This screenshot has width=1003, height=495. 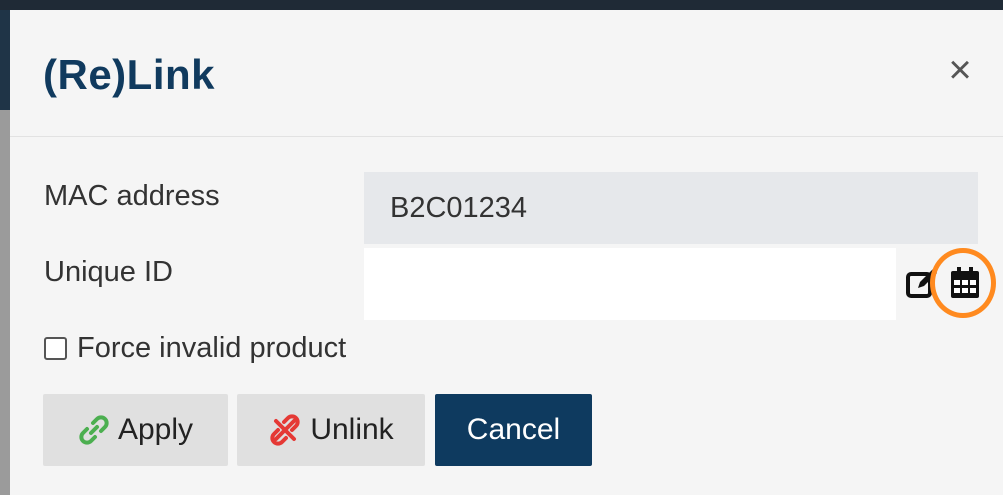 I want to click on close-icon: ×, so click(x=960, y=70).